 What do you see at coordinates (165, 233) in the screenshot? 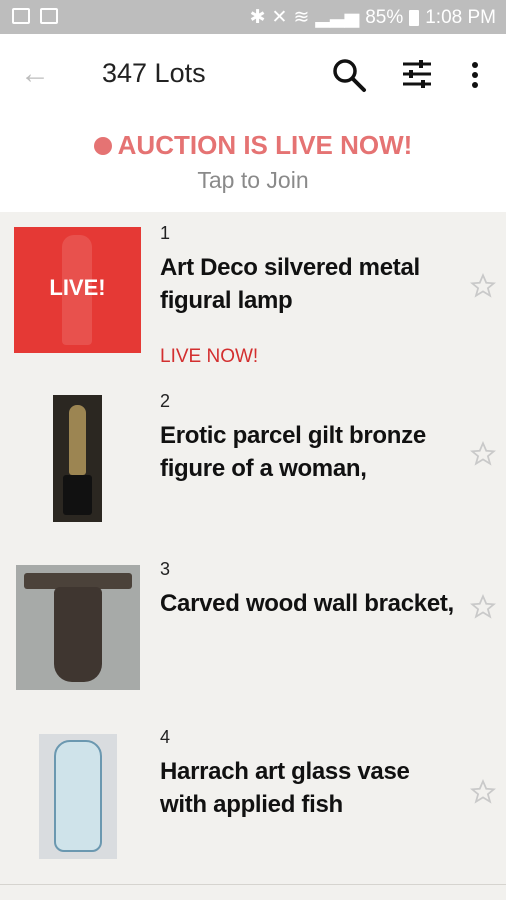
I see `lot-number: 1` at bounding box center [165, 233].